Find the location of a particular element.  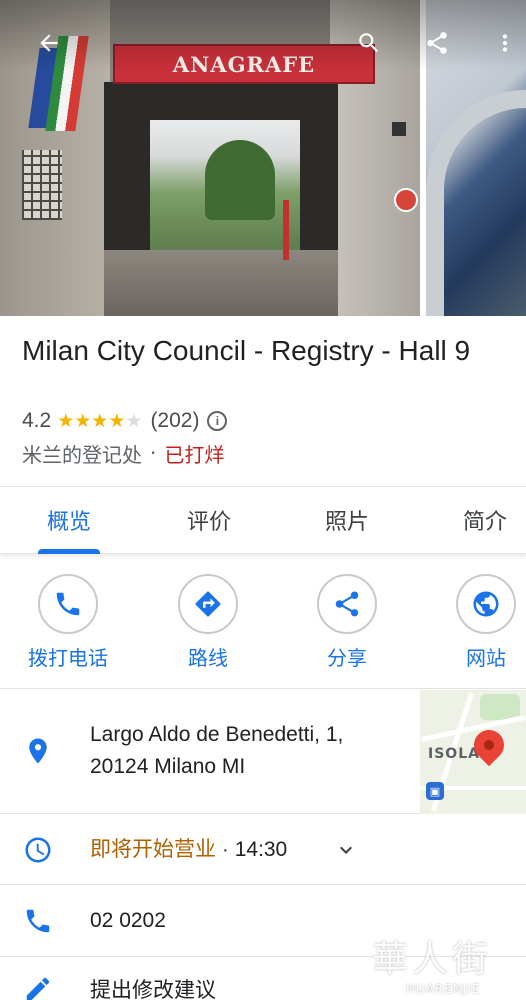

directions-button: 路线 is located at coordinates (208, 624).